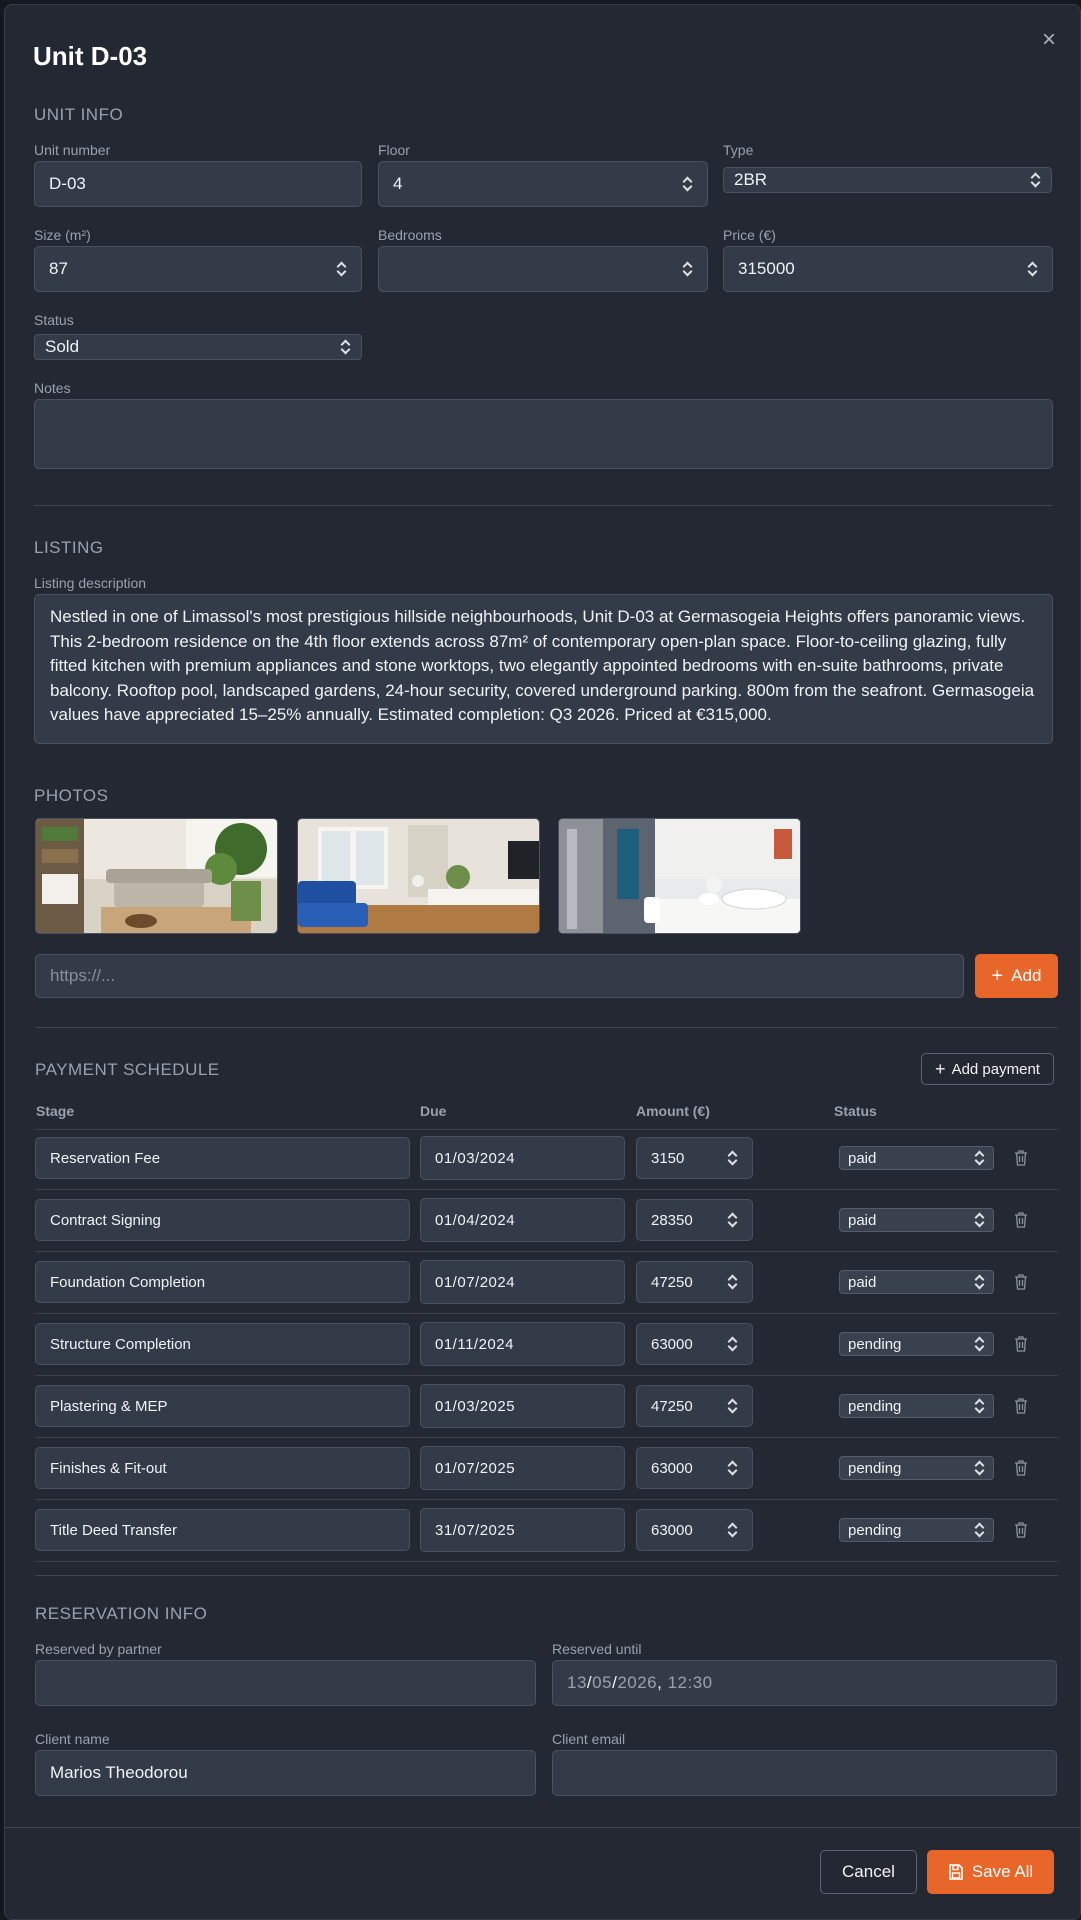 Image resolution: width=1081 pixels, height=1920 pixels. Describe the element at coordinates (990, 1872) in the screenshot. I see `save-all-button: Save All` at that location.